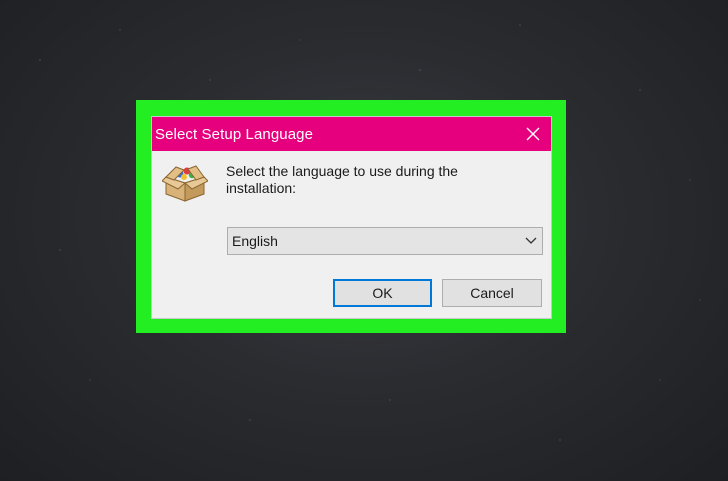  What do you see at coordinates (492, 293) in the screenshot?
I see `cancel-button: Cancel` at bounding box center [492, 293].